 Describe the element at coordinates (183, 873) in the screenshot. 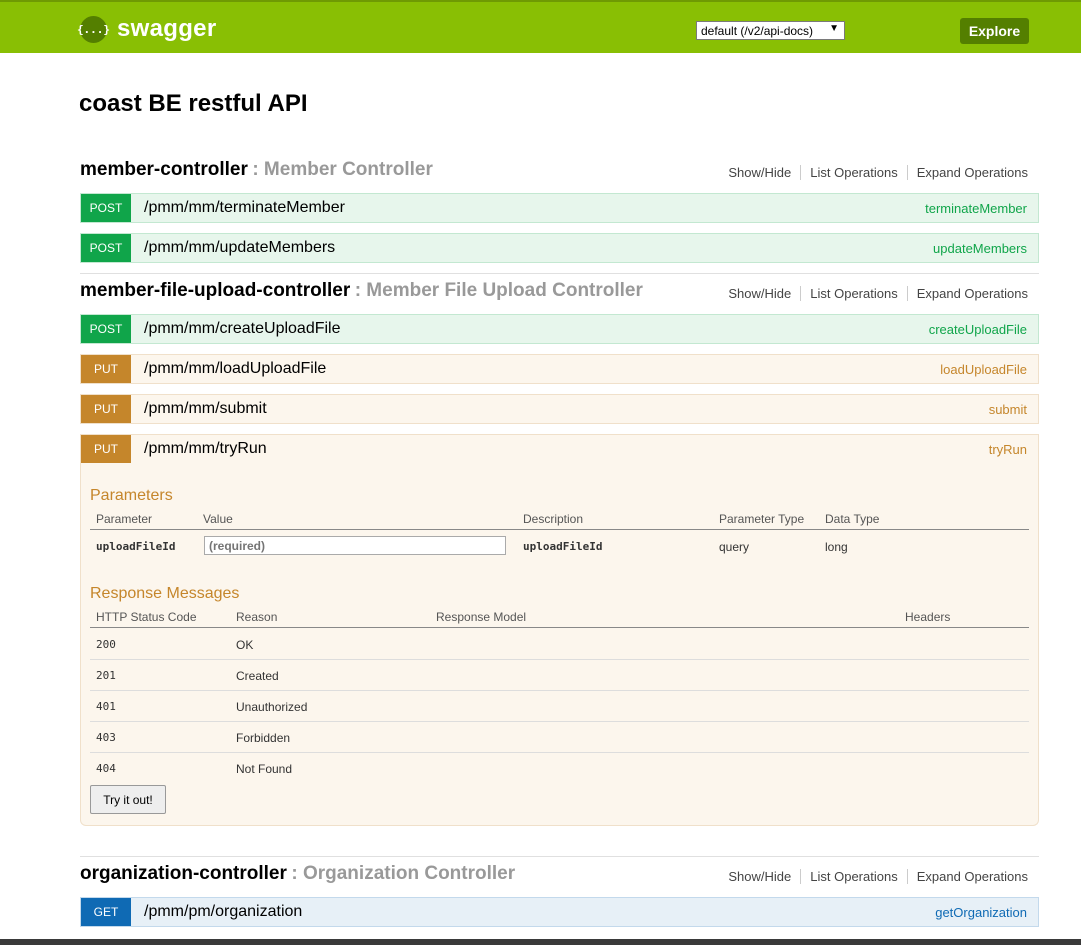

I see `section-name: organization-controller` at that location.